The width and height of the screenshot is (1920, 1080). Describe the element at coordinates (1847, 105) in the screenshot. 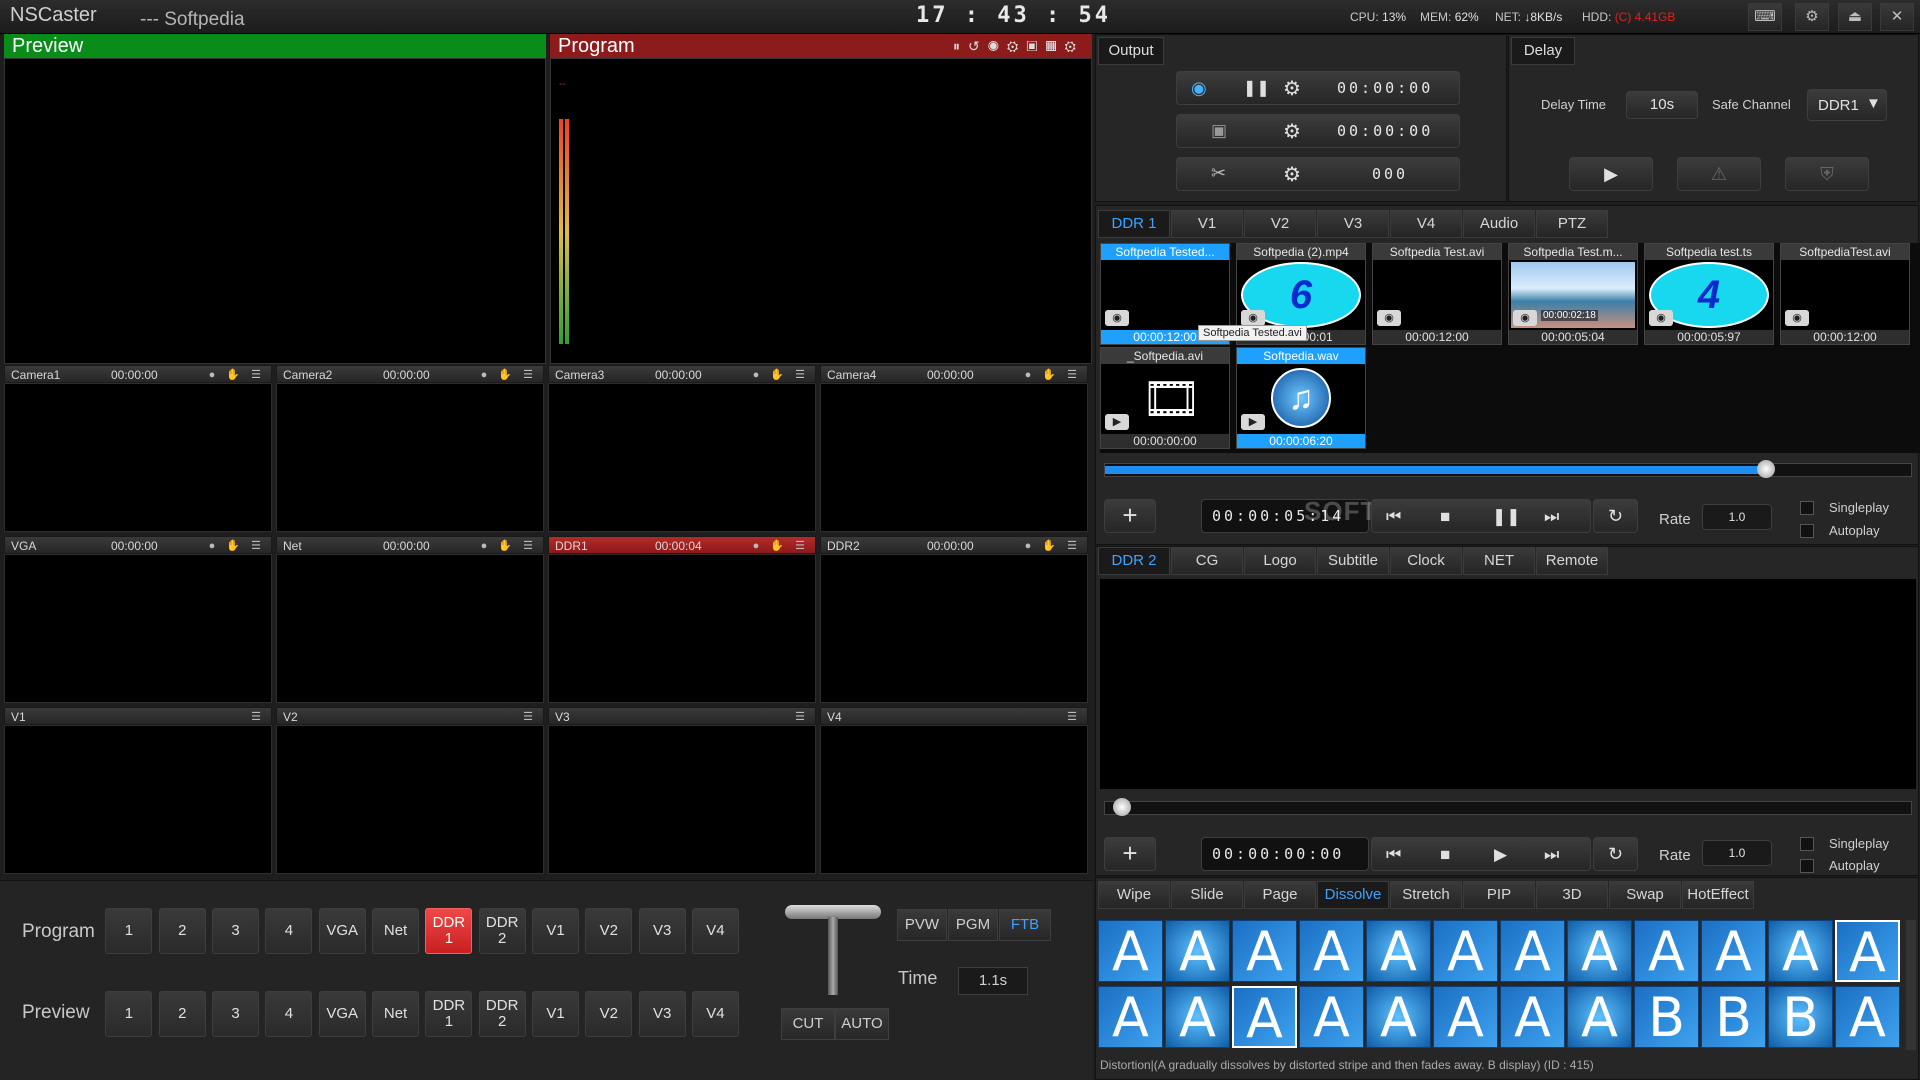

I see `safe-channel-select: DDR1 ▼` at that location.